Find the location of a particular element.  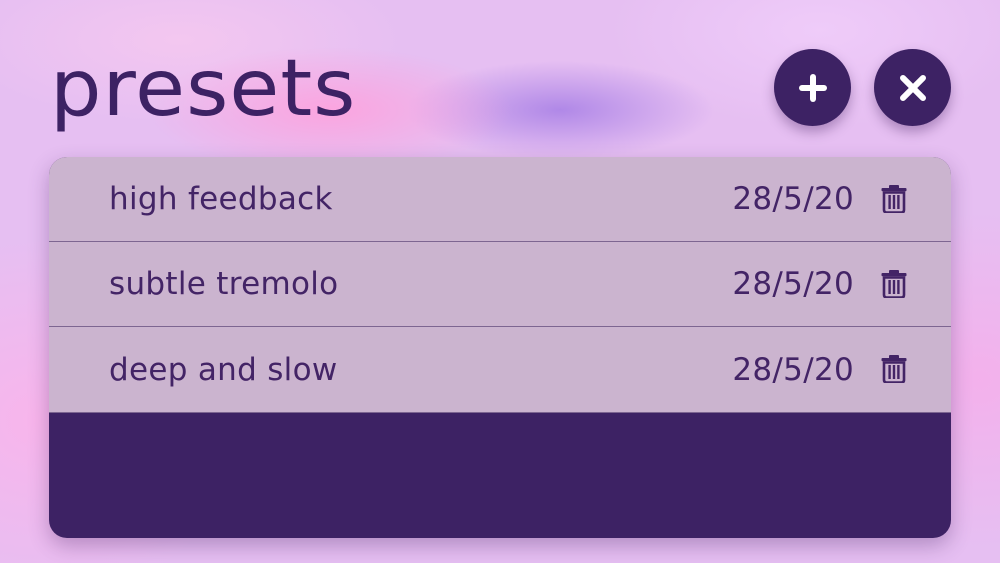

preset-name: subtle tremolo is located at coordinates (224, 284).